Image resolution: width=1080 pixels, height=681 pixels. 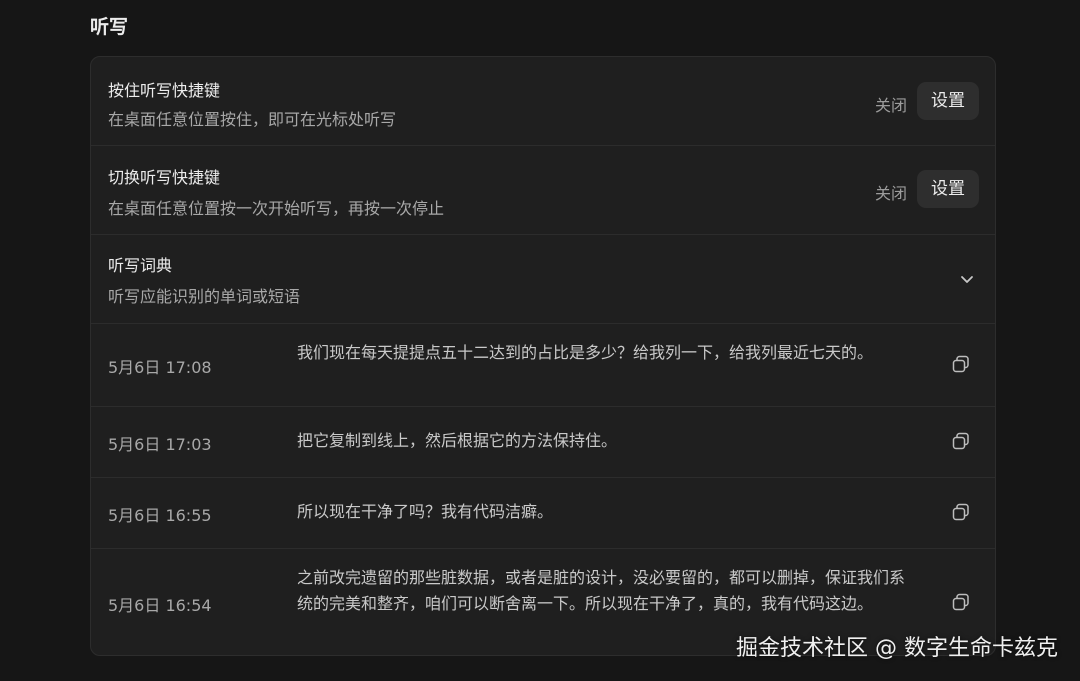 What do you see at coordinates (543, 101) in the screenshot?
I see `hold-shortcut-row: 按住听写快捷键 在桌面任意位置按住，即可在光标处听写 关闭 设置` at bounding box center [543, 101].